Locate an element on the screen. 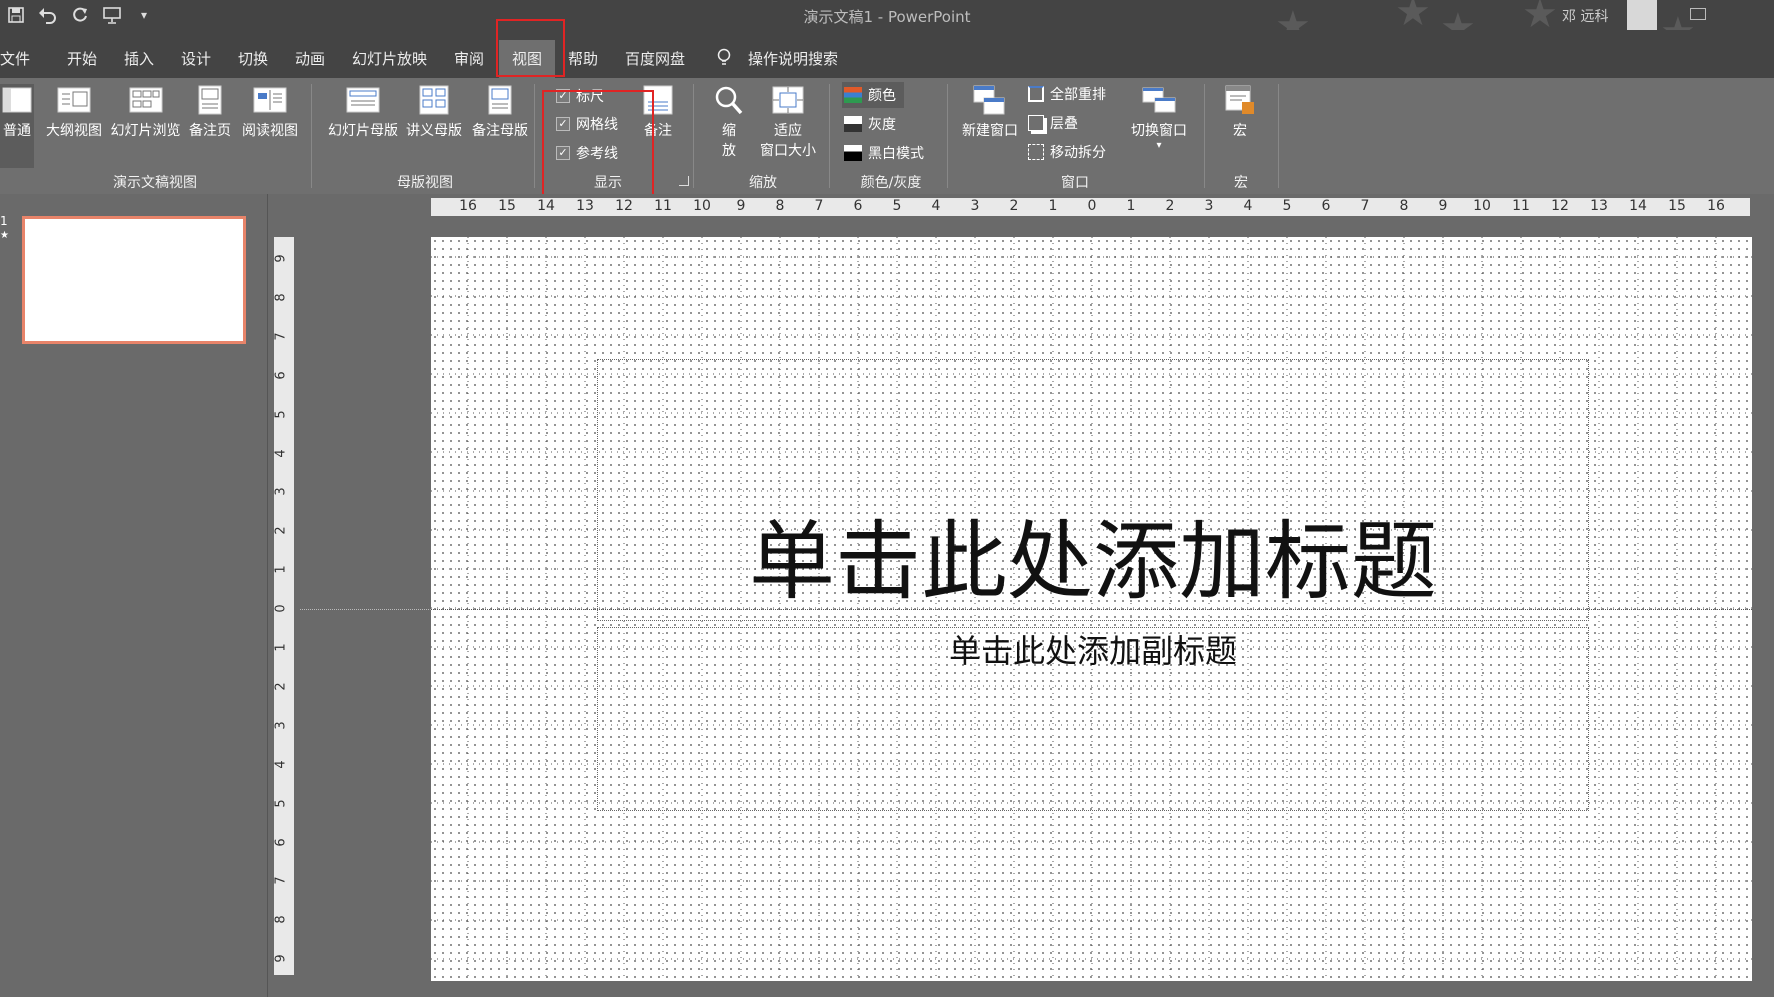  notes-page-button: 备注页 is located at coordinates (210, 112).